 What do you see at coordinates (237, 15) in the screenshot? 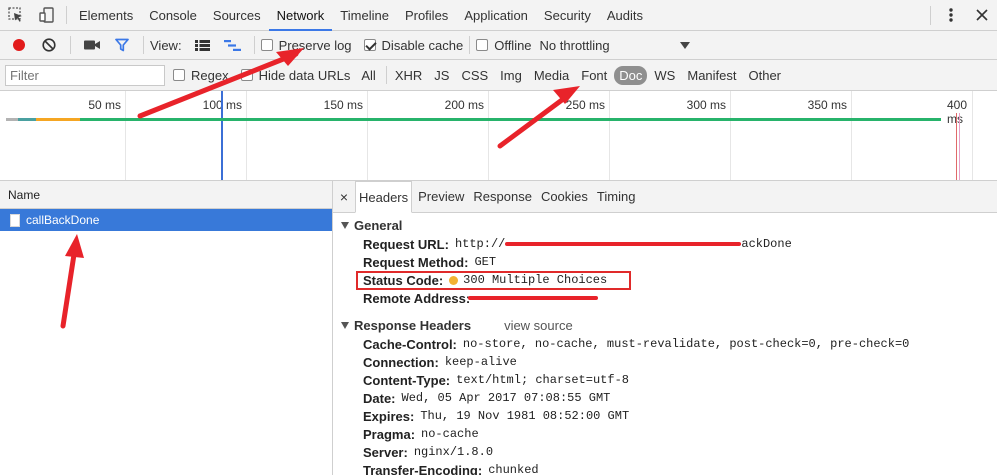
I see `tab-sources: Sources` at bounding box center [237, 15].